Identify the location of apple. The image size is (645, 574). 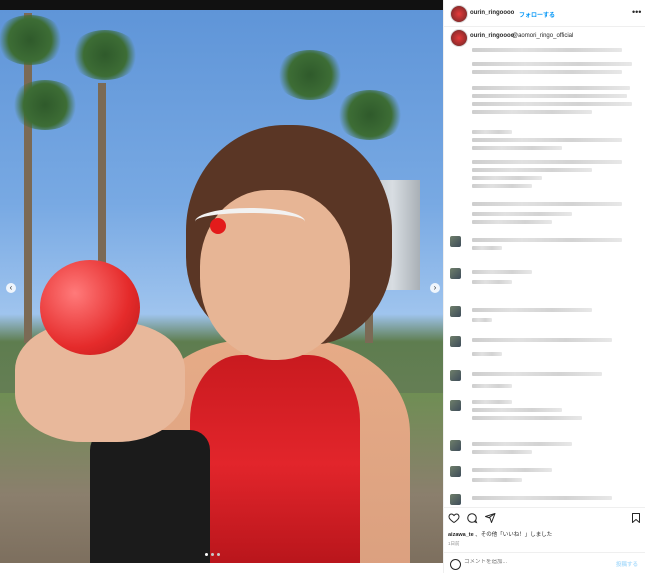
(90, 307).